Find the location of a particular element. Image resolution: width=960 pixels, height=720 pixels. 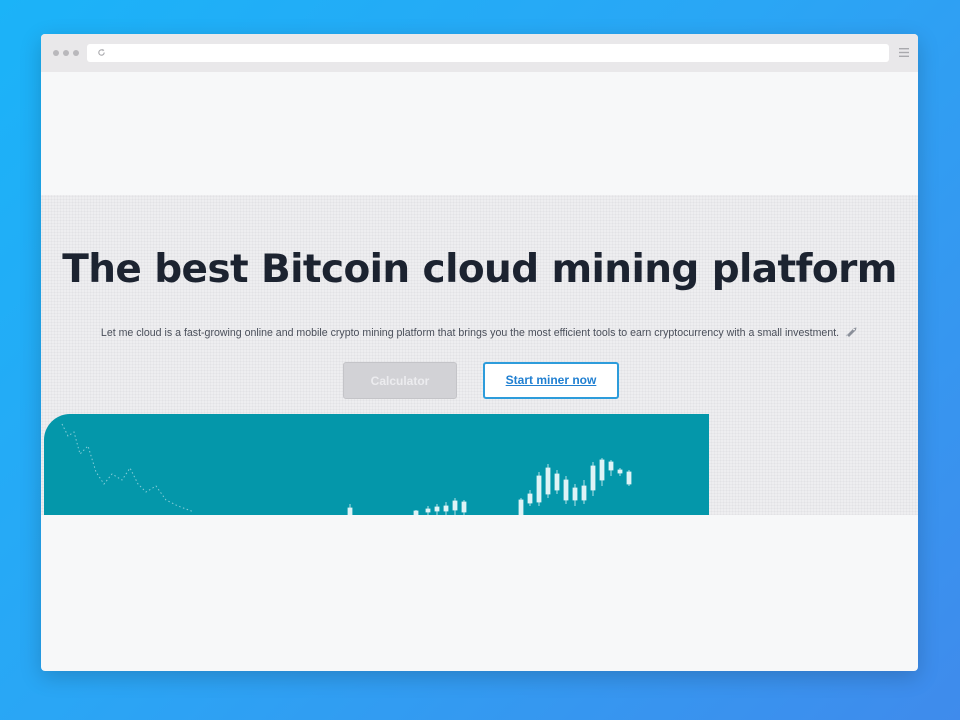

calculator-button: Calculator is located at coordinates (400, 380).